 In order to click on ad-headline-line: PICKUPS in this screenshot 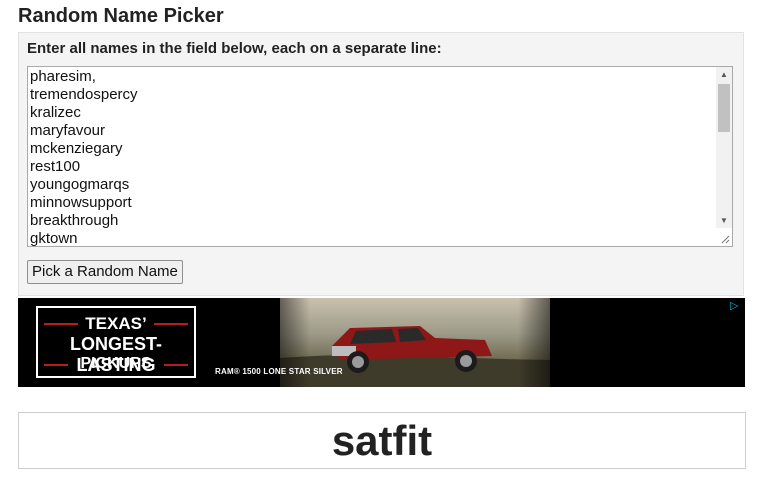, I will do `click(116, 363)`.